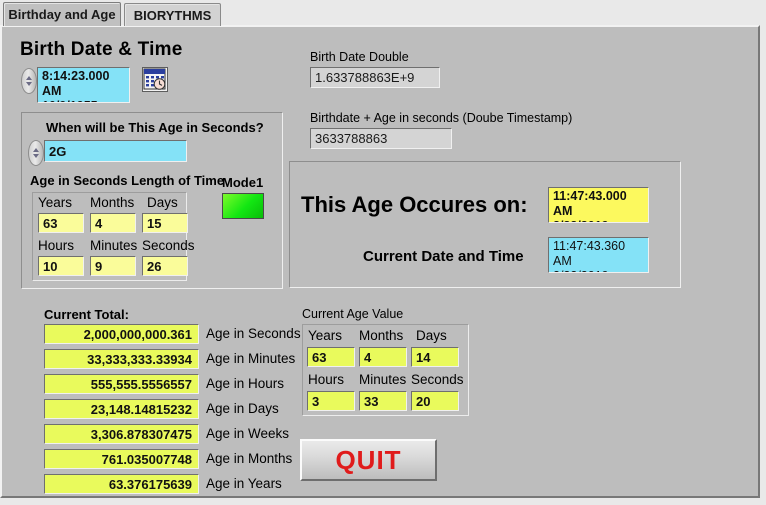 The height and width of the screenshot is (505, 766). What do you see at coordinates (375, 77) in the screenshot?
I see `birth-date-double-field: 1.633788863E+9` at bounding box center [375, 77].